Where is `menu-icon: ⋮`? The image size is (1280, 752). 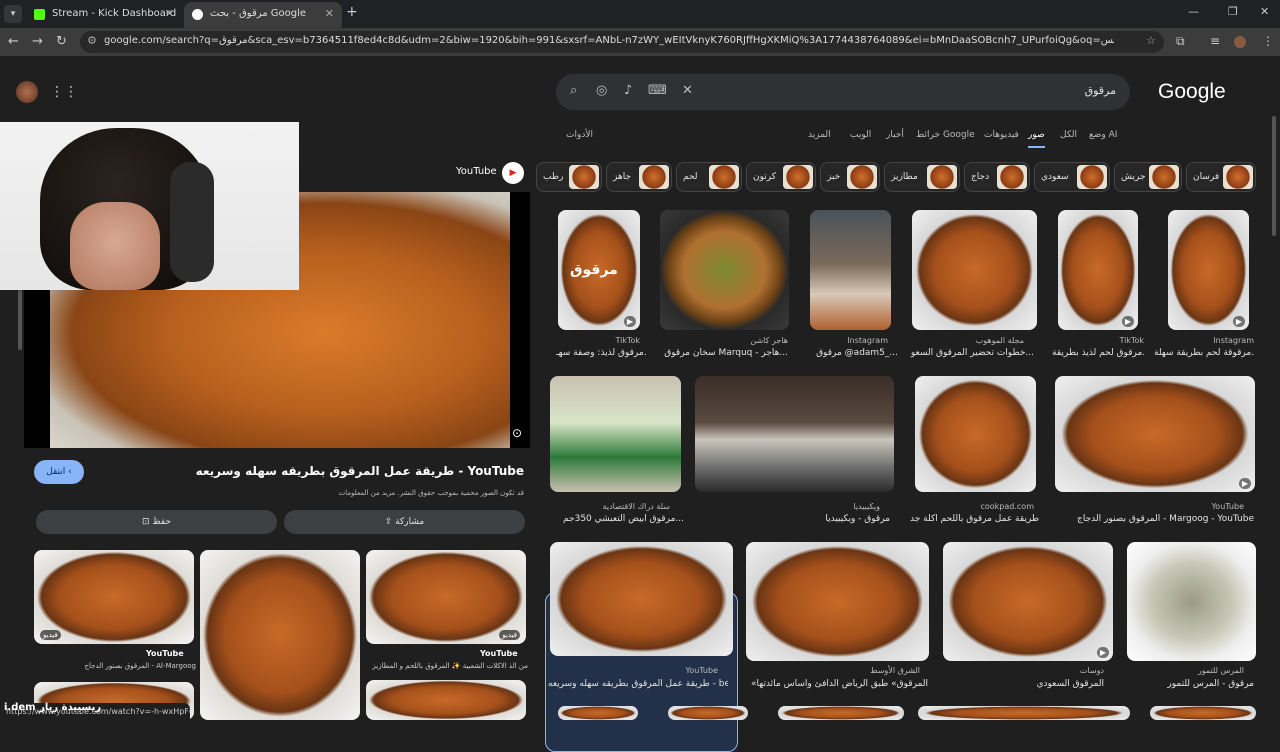
menu-icon: ⋮ is located at coordinates (1268, 41).